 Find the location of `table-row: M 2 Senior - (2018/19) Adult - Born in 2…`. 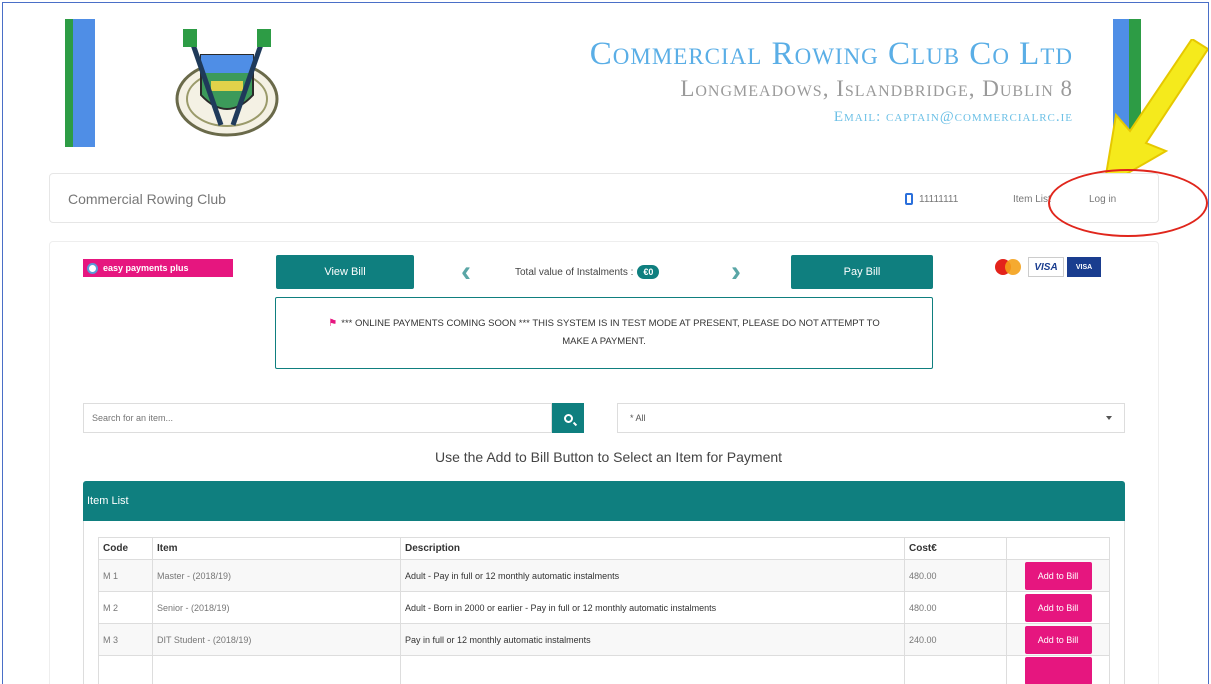

table-row: M 2 Senior - (2018/19) Adult - Born in 2… is located at coordinates (604, 607).